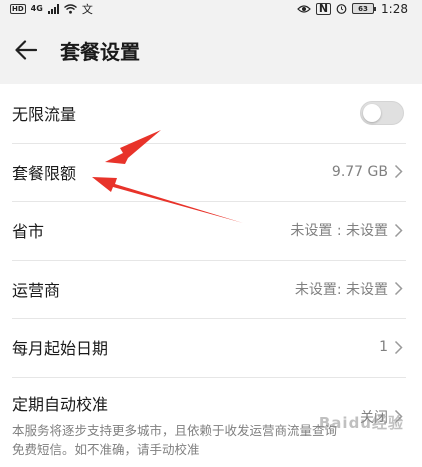 The height and width of the screenshot is (467, 422). I want to click on setting-data-quota: 套餐限额 9.77 GB, so click(211, 172).